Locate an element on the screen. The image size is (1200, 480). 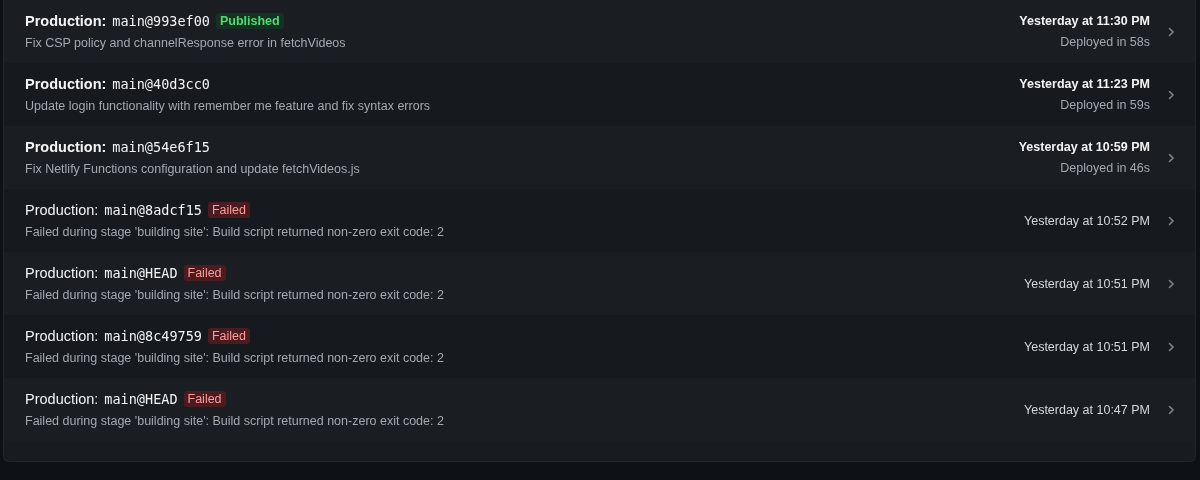
commit-ref: main@40d3cc0 is located at coordinates (161, 84).